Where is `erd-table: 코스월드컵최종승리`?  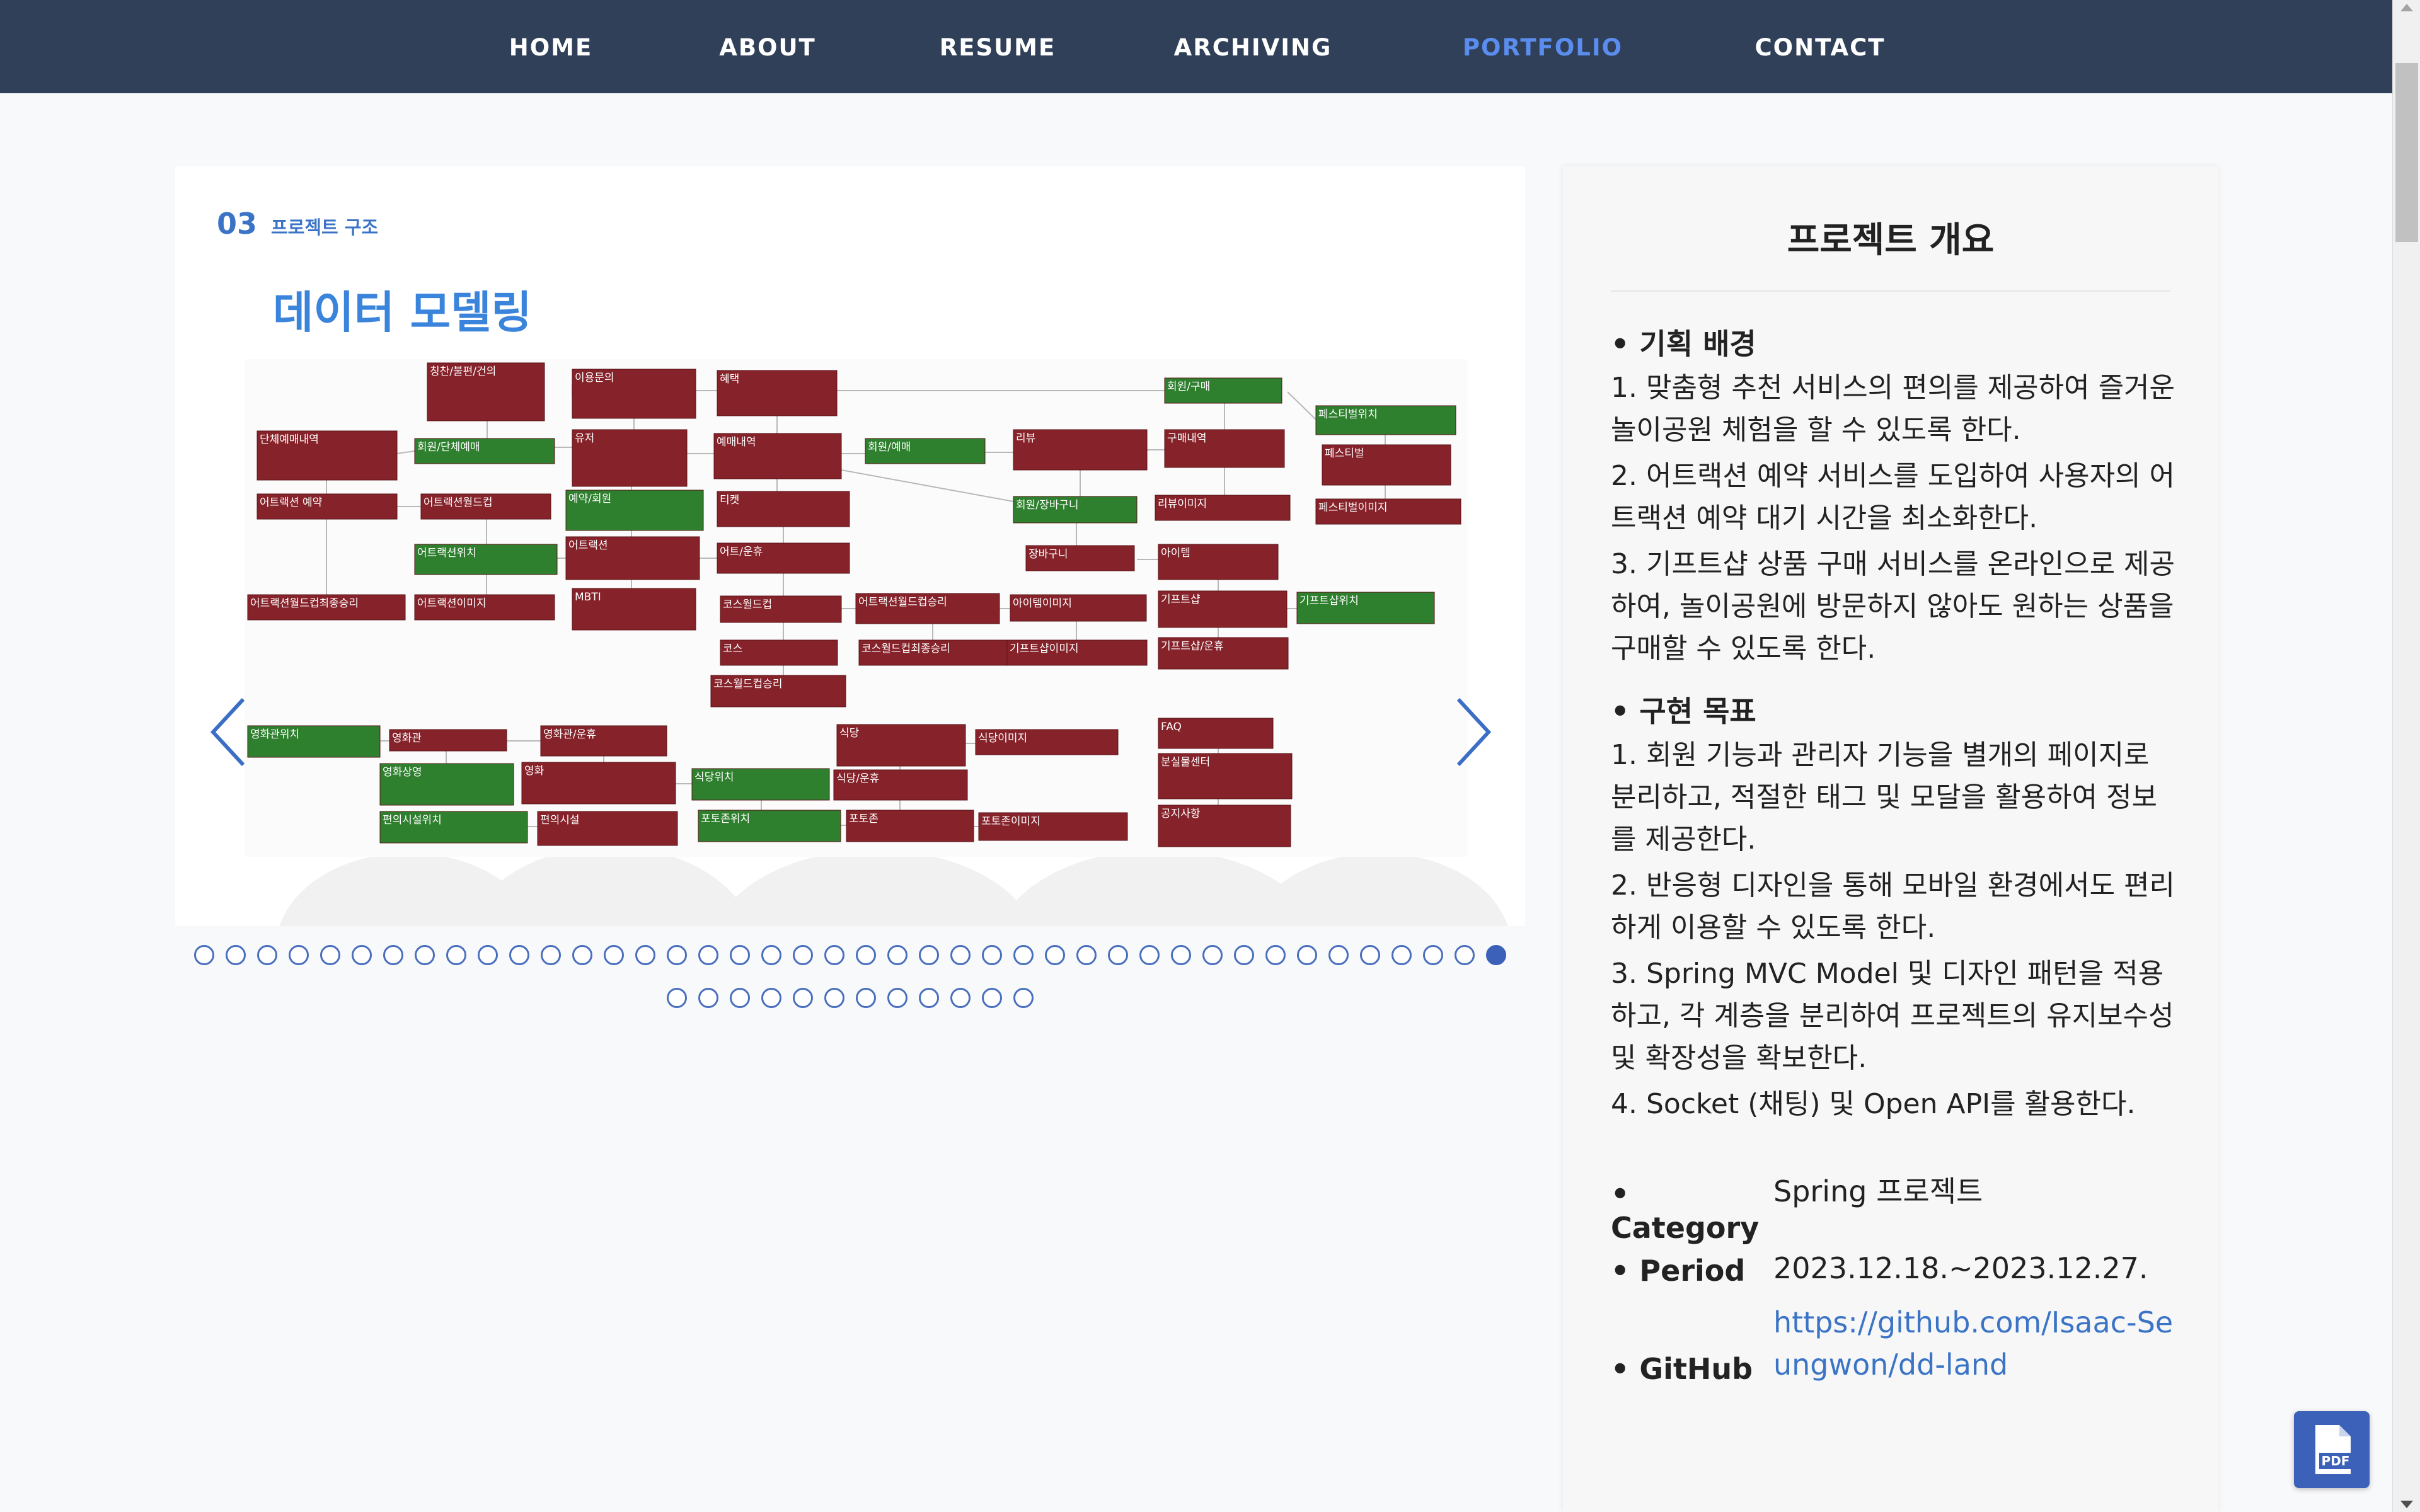 erd-table: 코스월드컵최종승리 is located at coordinates (935, 652).